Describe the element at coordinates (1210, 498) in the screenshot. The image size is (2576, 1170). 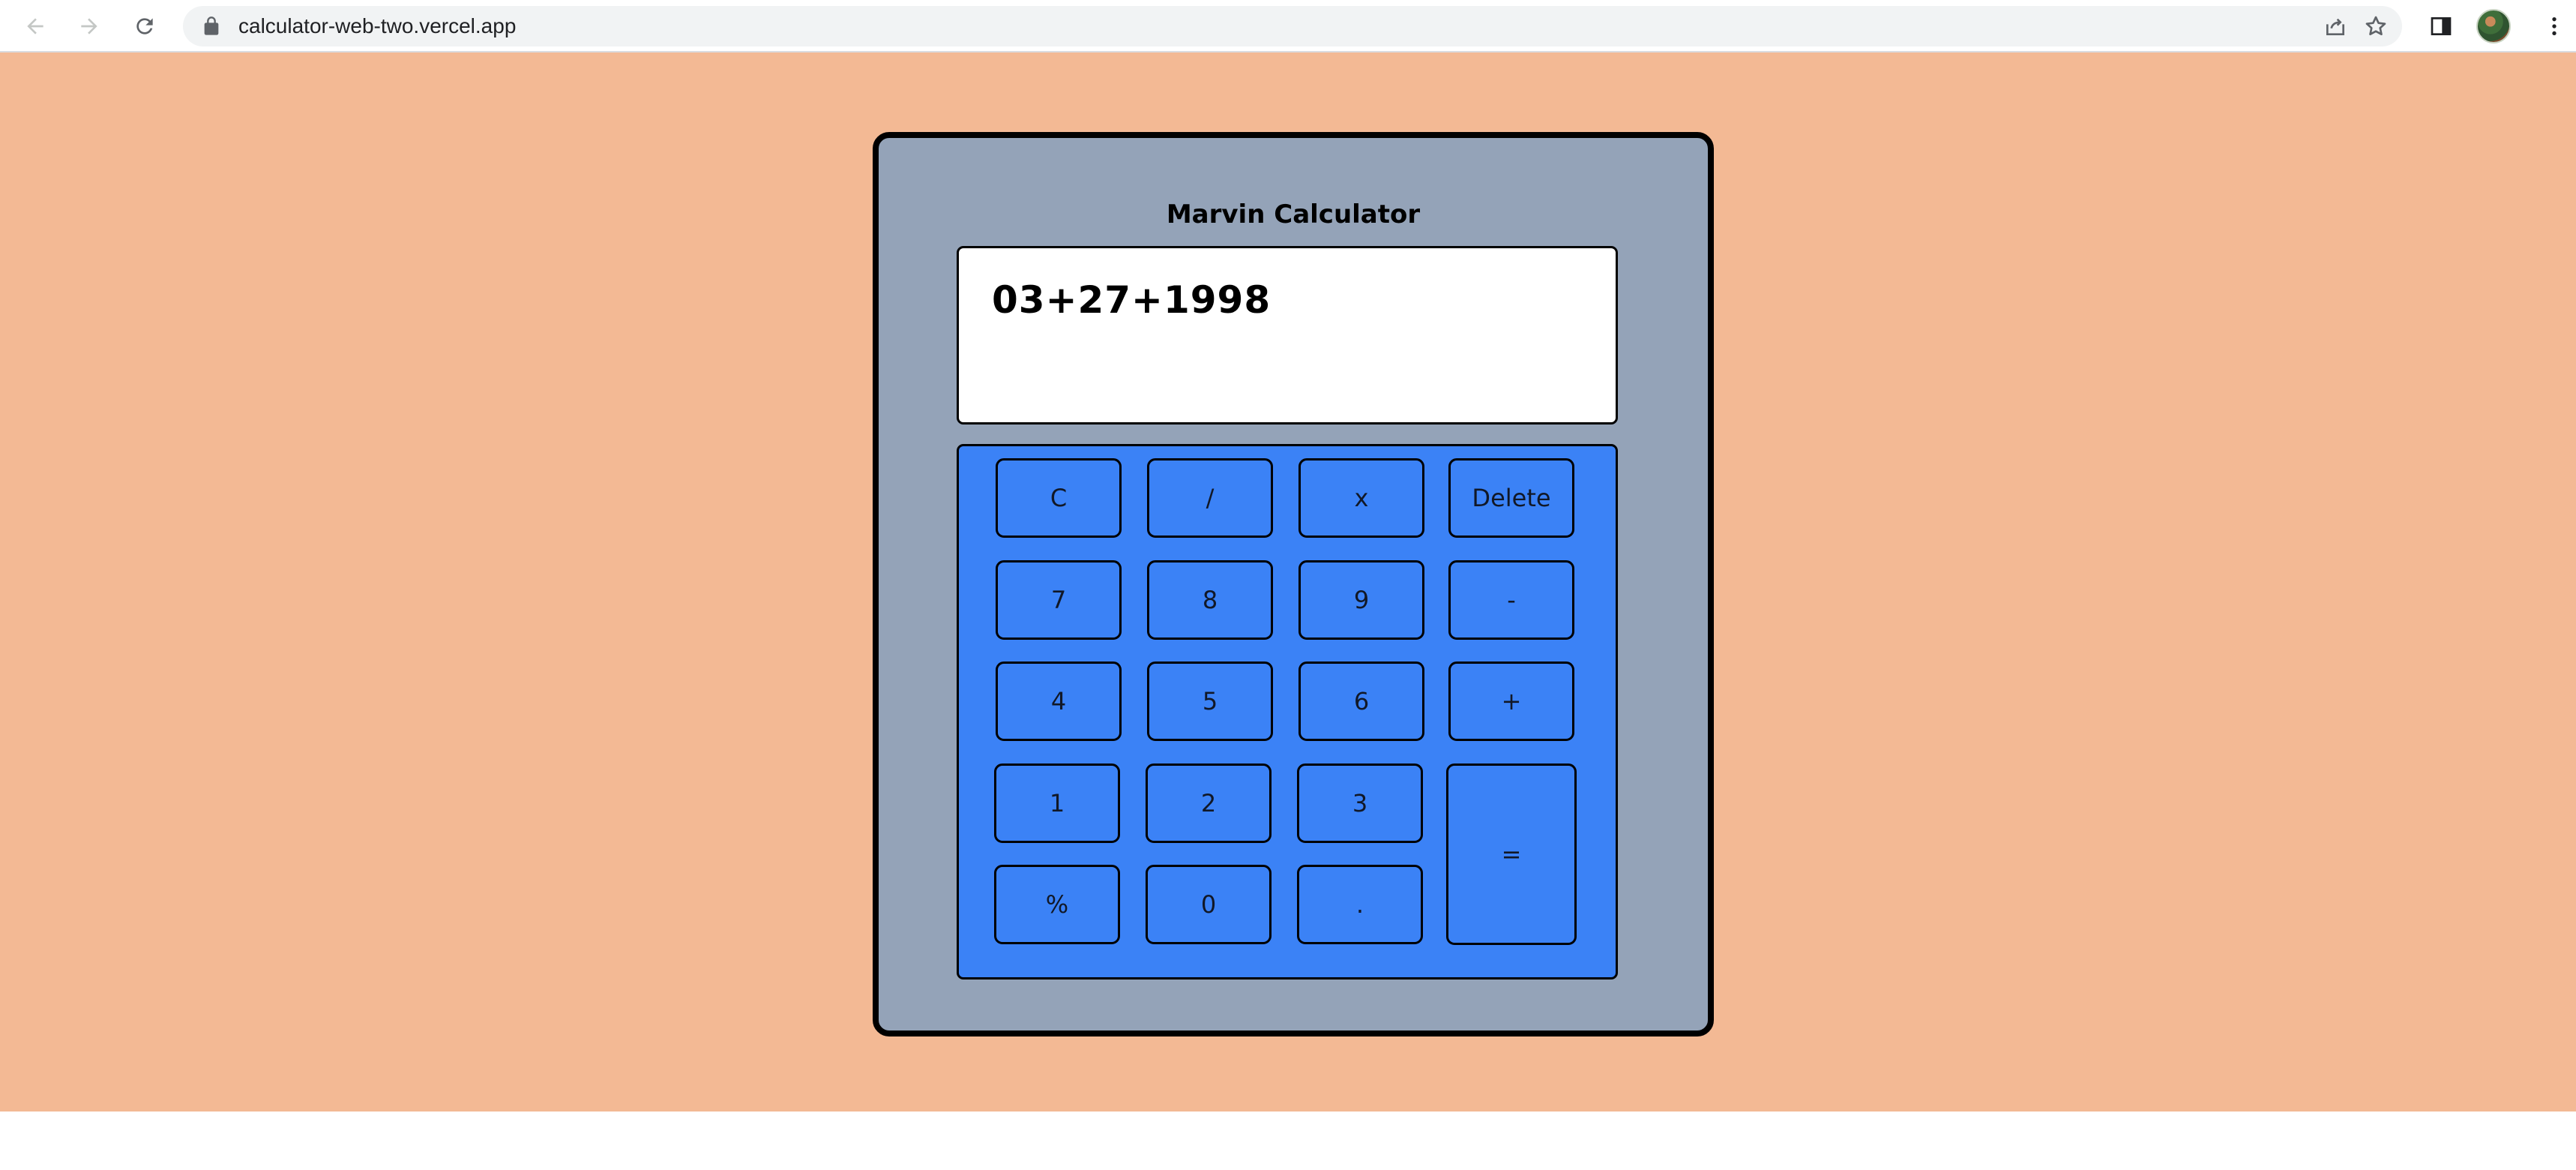
I see `divide-button: /` at that location.